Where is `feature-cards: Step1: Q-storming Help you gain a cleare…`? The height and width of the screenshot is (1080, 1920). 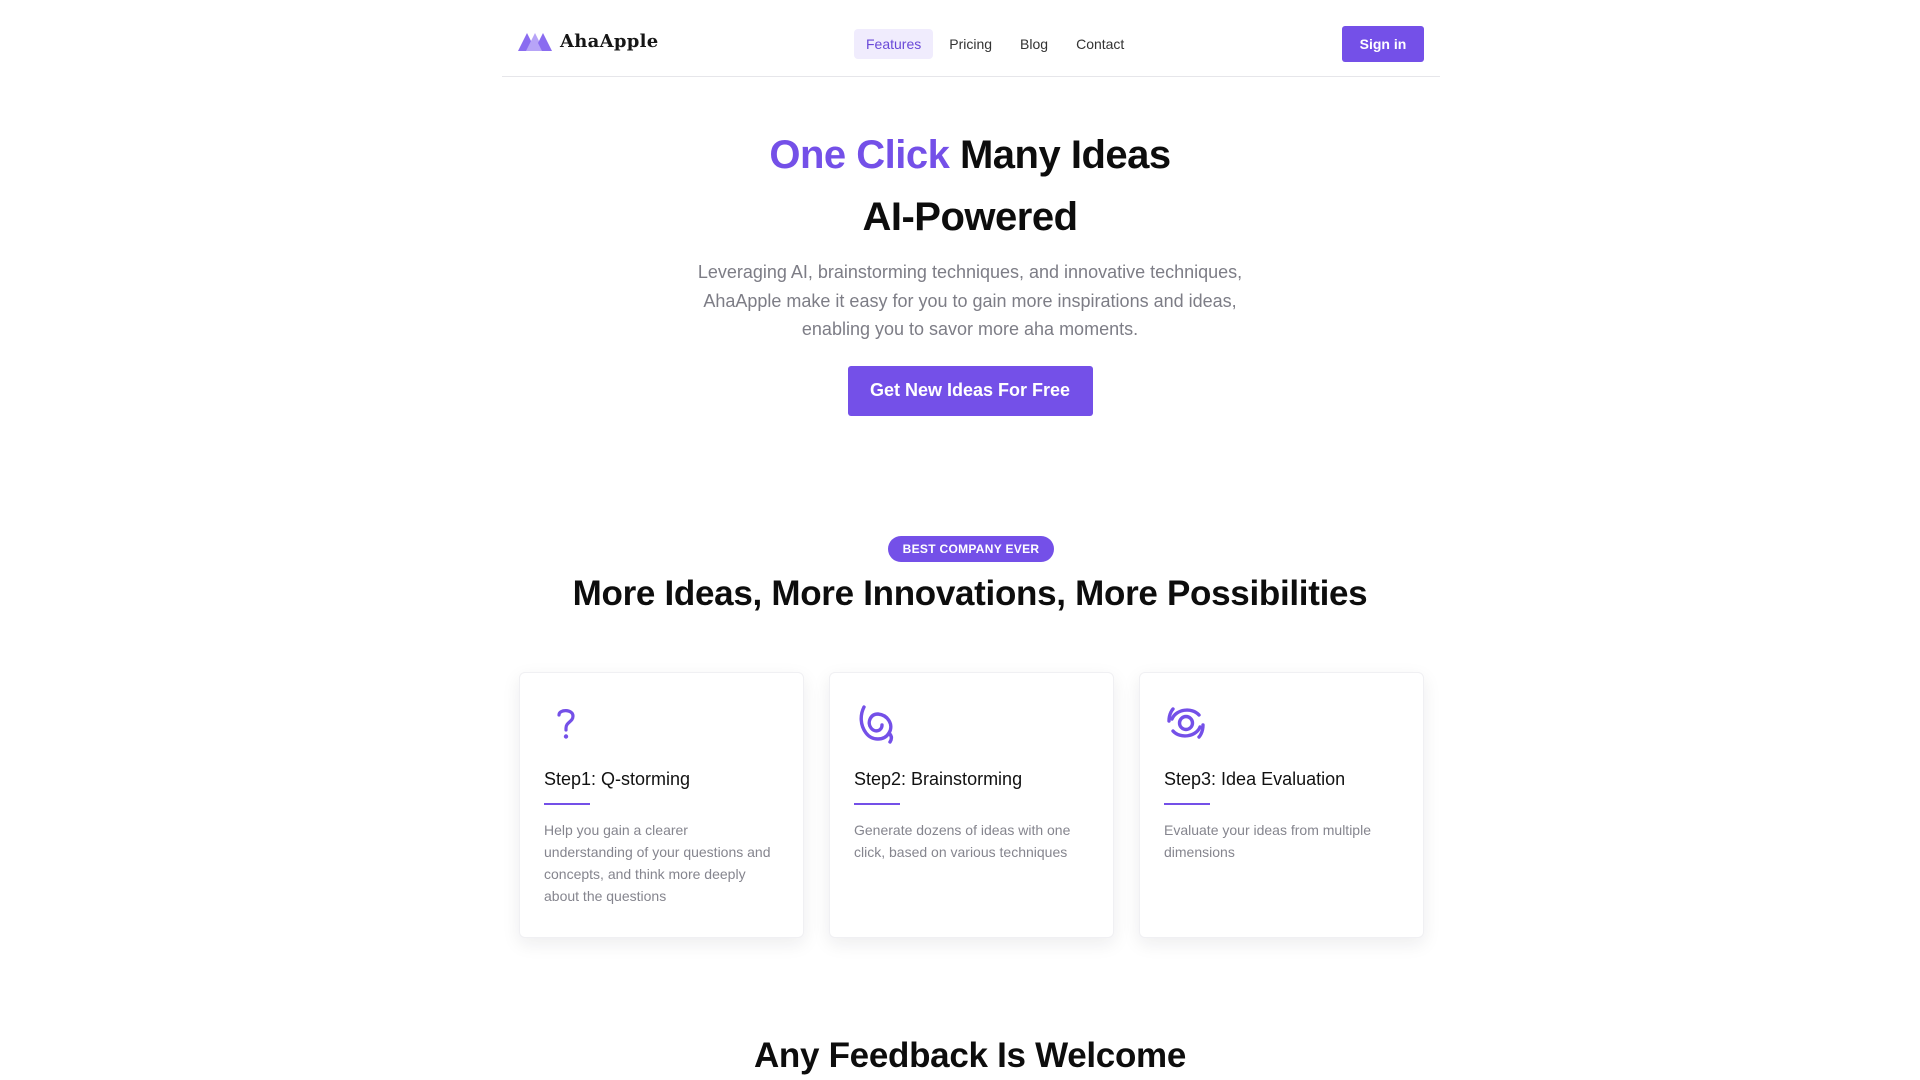
feature-cards: Step1: Q-storming Help you gain a cleare… is located at coordinates (971, 805).